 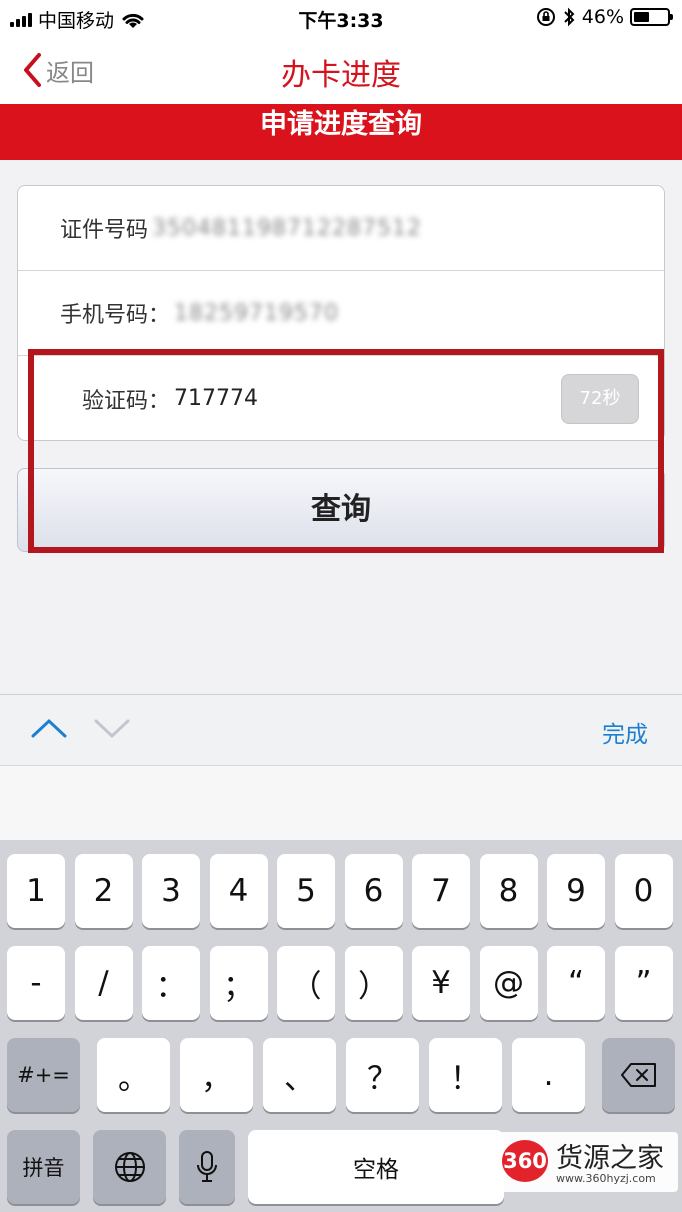 What do you see at coordinates (525, 1161) in the screenshot?
I see `watermark-logo: 360` at bounding box center [525, 1161].